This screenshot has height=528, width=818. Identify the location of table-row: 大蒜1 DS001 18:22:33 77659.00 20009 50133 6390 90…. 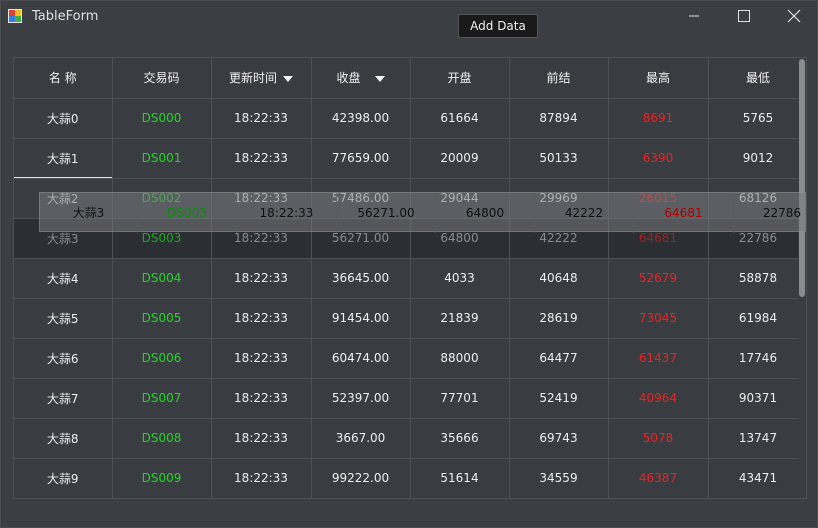
(410, 158).